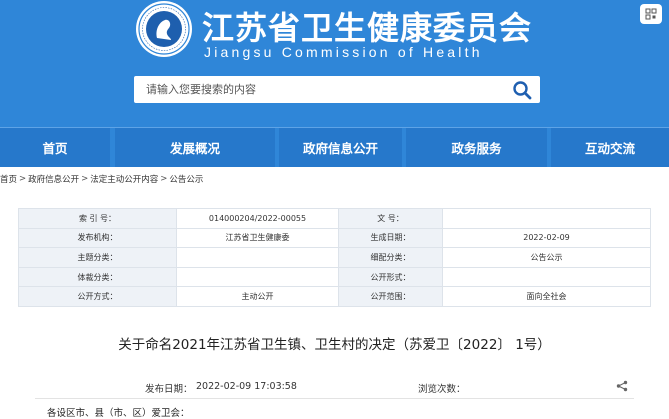  I want to click on table-row: 索 引 号： 014000204/2022-00055 文 号：, so click(334, 218).